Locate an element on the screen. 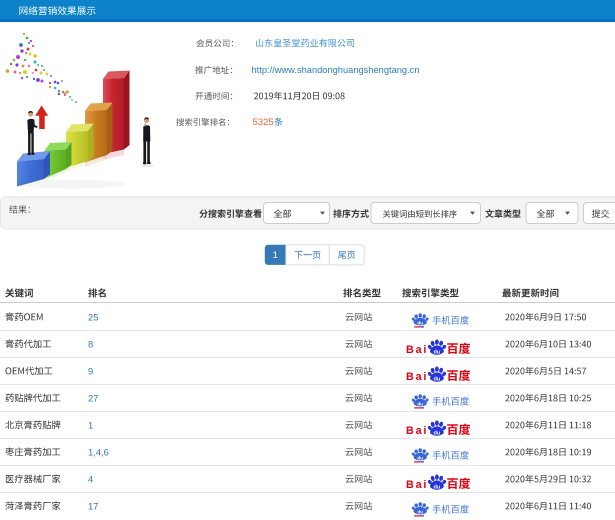  svg-text:http://www.shandonghuangshengt: http://www.shandonghuangshengtang.cn is located at coordinates (336, 70).